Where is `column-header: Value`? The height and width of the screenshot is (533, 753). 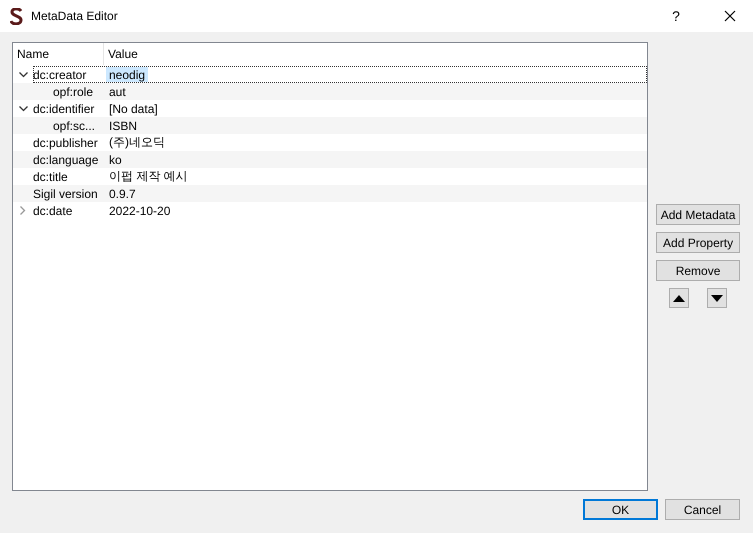
column-header: Value is located at coordinates (121, 54).